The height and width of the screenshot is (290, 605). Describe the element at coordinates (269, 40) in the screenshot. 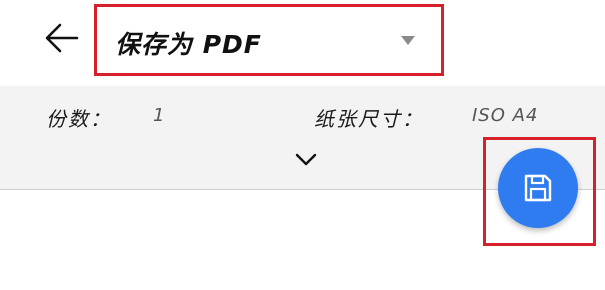

I see `printer-destination-select: 保存为 PDF` at that location.